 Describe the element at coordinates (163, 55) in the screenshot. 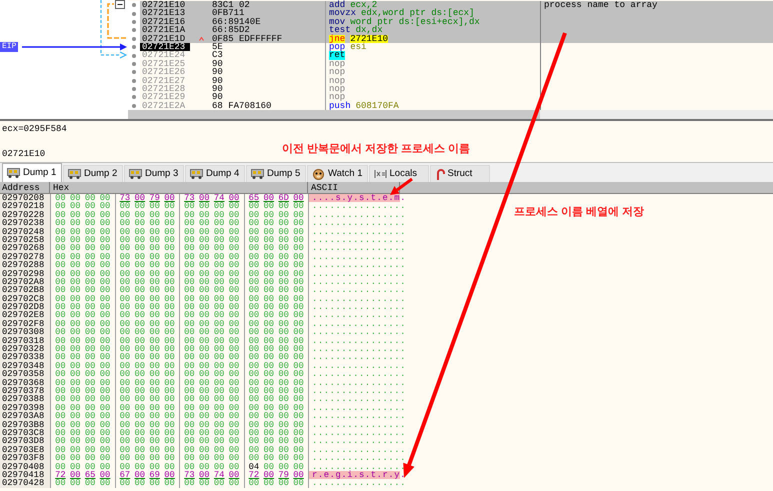

I see `address-cell-text: 02721E24` at that location.